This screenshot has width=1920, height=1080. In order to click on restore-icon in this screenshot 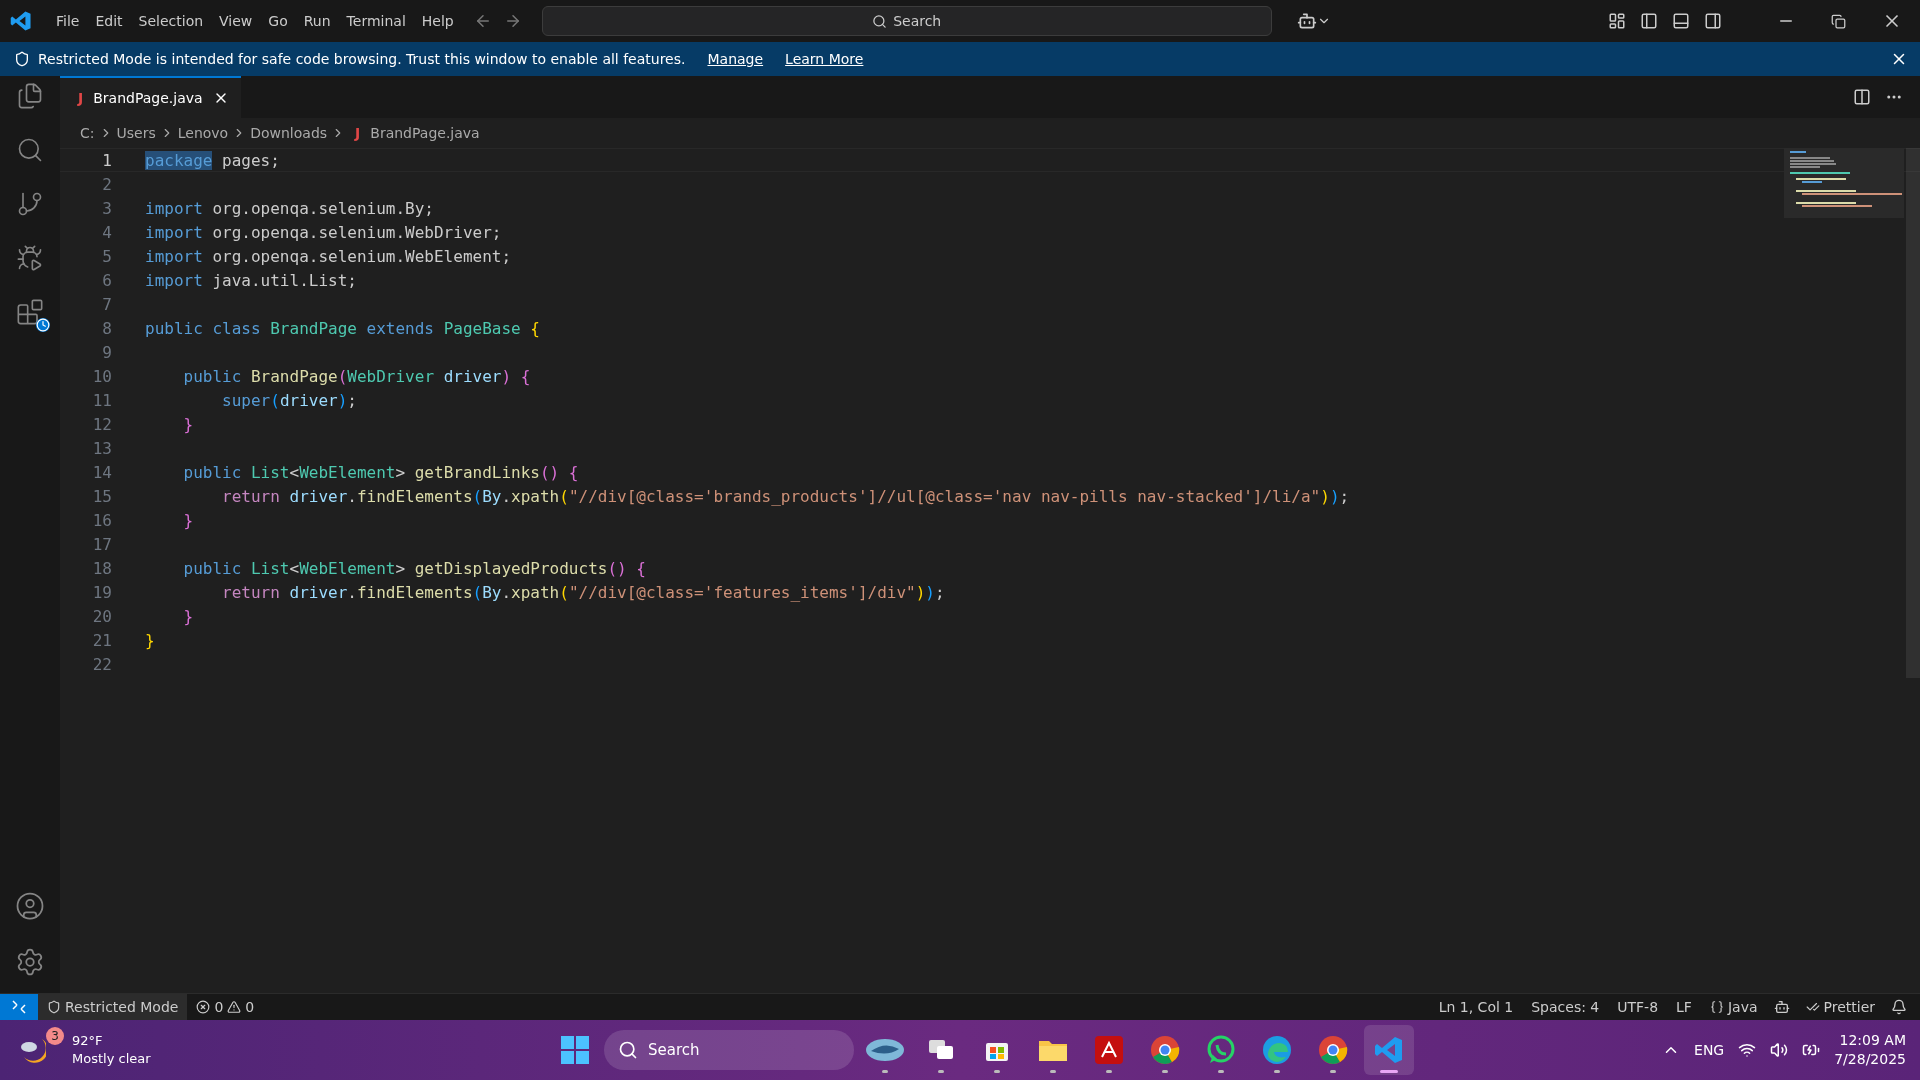, I will do `click(1838, 21)`.